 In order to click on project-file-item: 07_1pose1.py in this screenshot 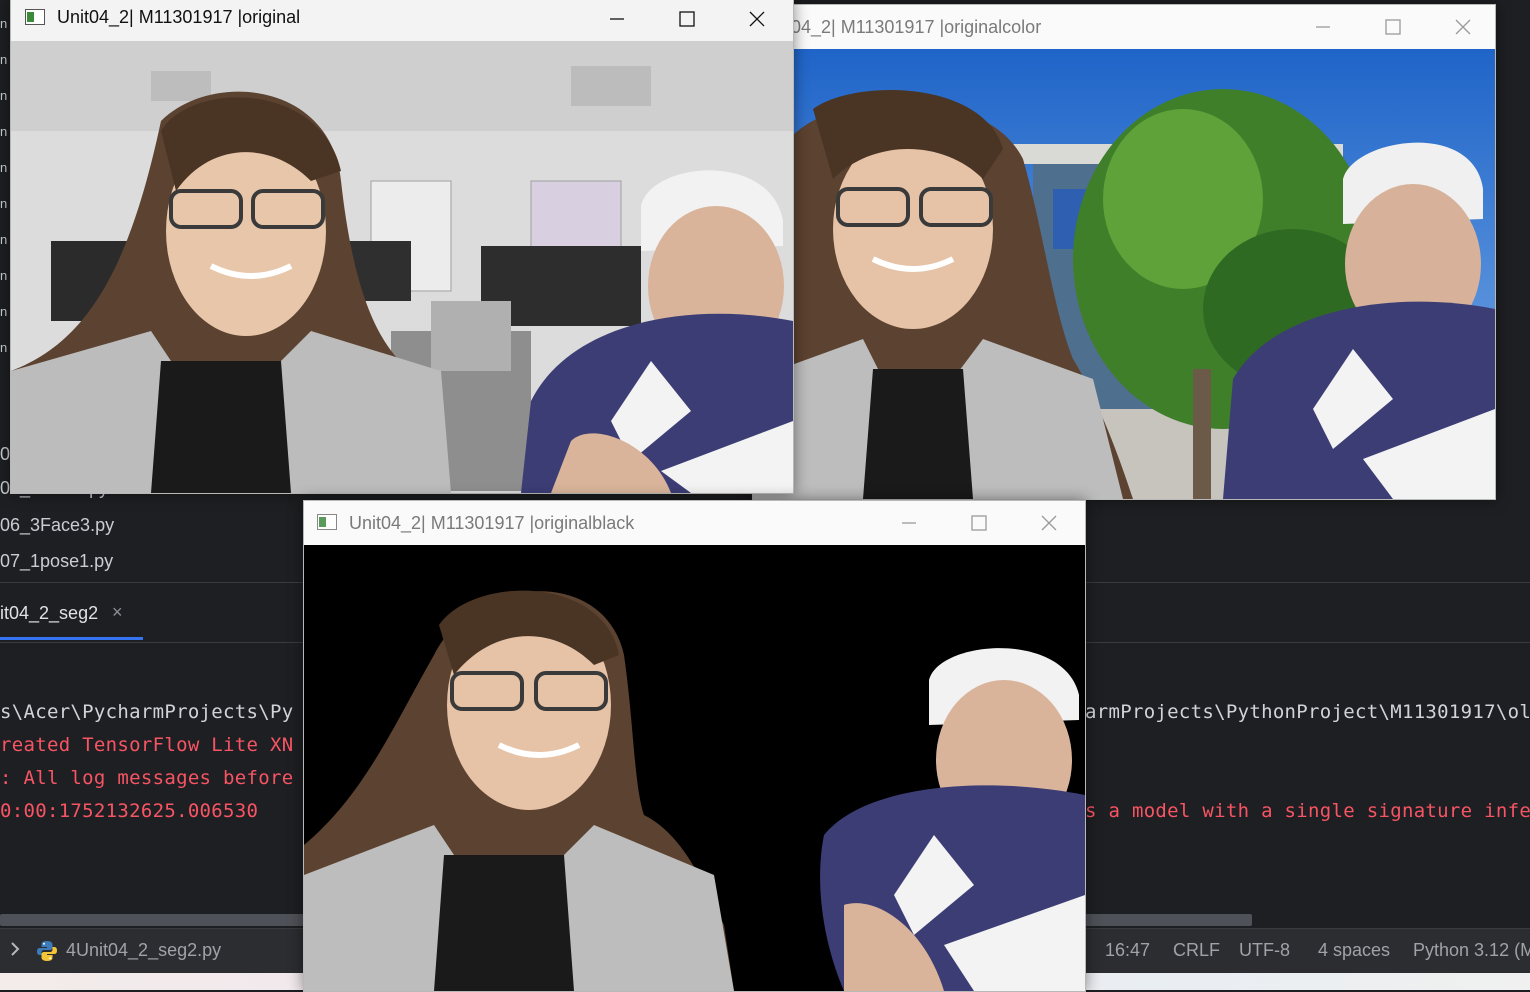, I will do `click(56, 561)`.